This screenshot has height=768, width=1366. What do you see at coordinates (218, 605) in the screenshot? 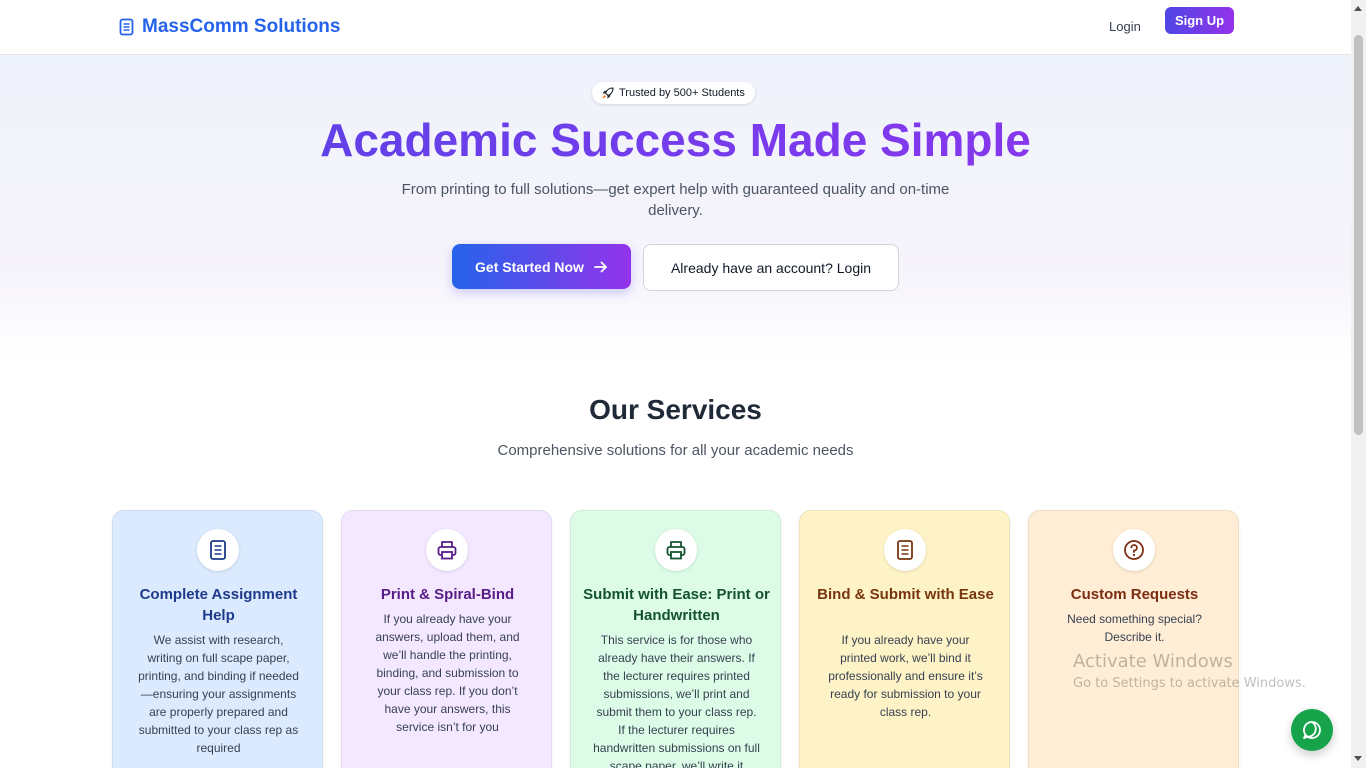
I see `card-title: Complete Assignment Help` at bounding box center [218, 605].